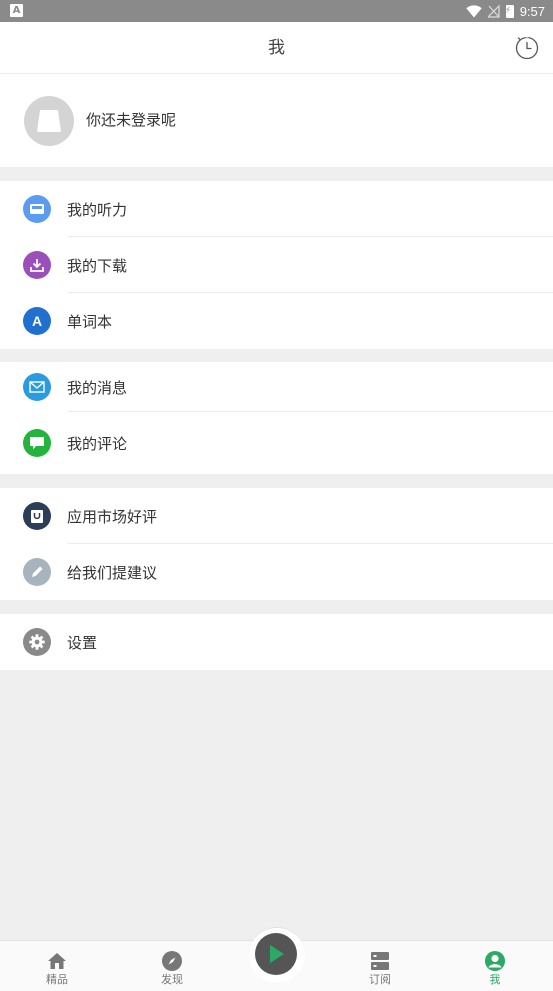  Describe the element at coordinates (276, 120) in the screenshot. I see `profile-login-row: 你还未登录呢` at that location.